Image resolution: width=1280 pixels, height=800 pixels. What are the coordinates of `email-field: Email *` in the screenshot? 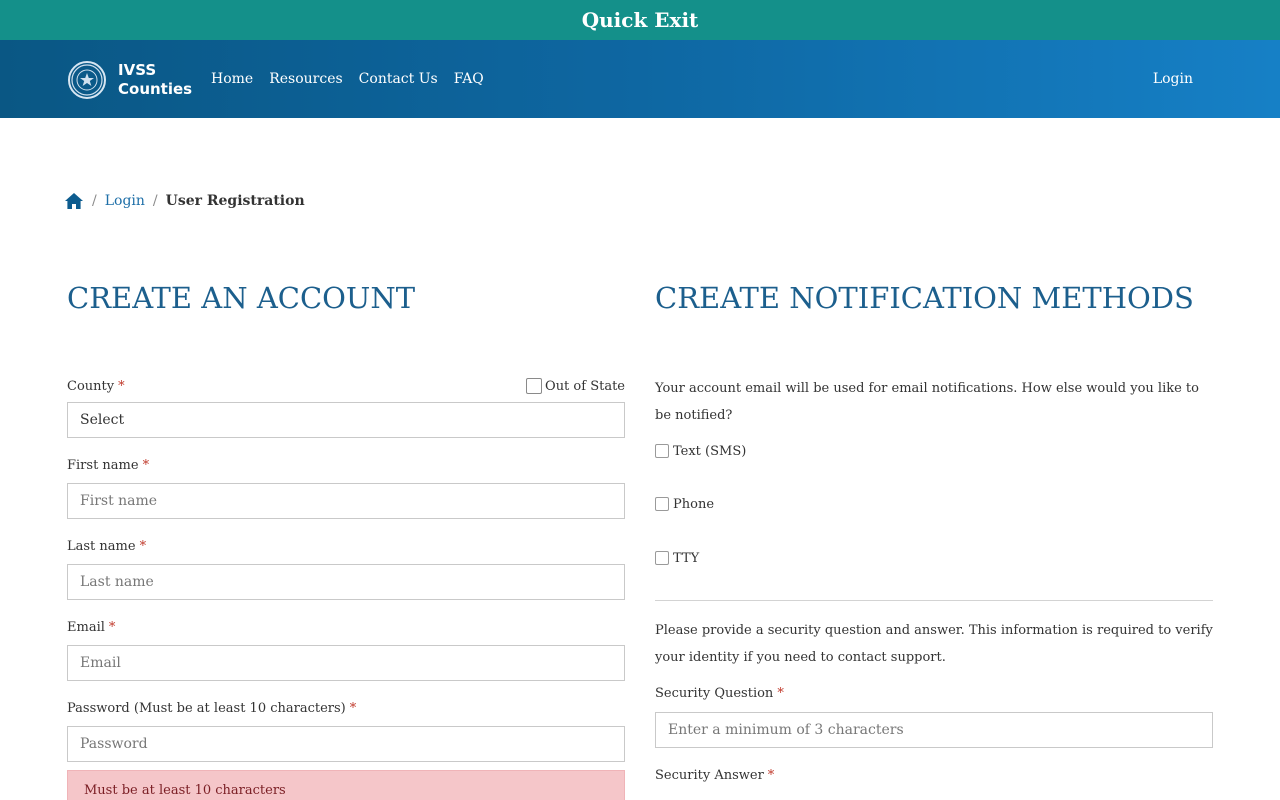 It's located at (346, 649).